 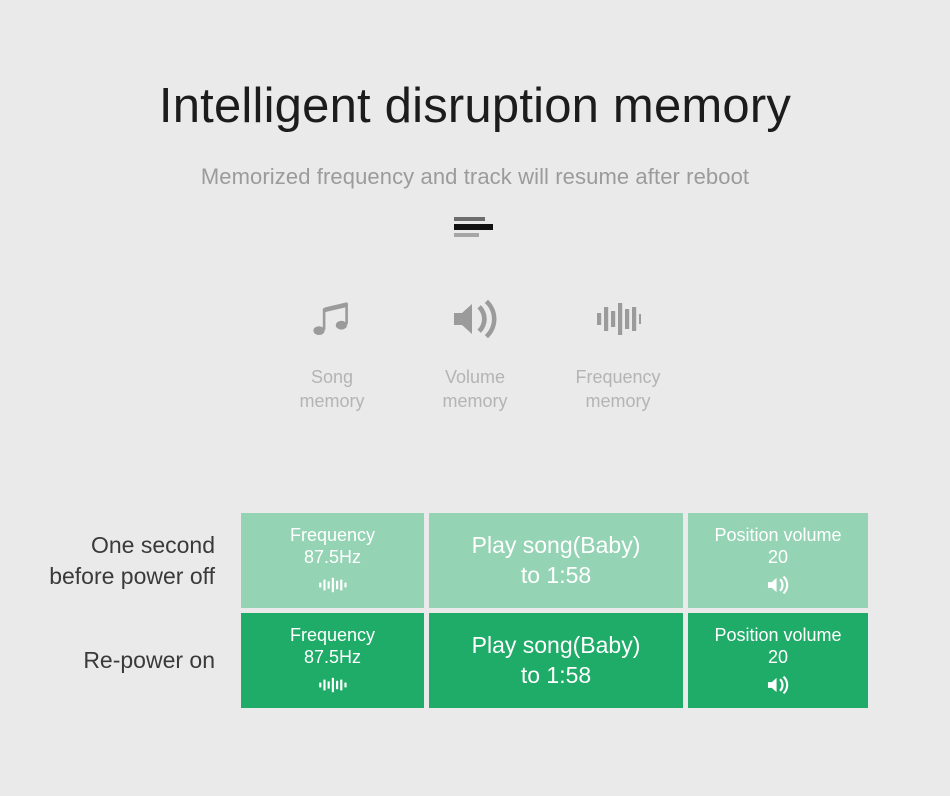 What do you see at coordinates (466, 235) in the screenshot?
I see `divider-bar-bottom` at bounding box center [466, 235].